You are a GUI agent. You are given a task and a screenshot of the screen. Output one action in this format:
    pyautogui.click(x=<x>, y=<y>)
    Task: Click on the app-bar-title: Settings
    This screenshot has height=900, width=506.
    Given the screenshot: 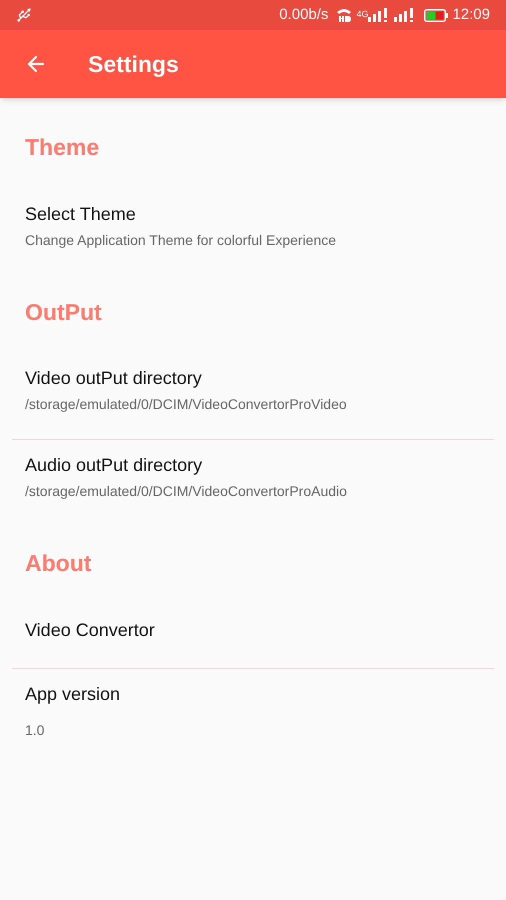 What is the action you would take?
    pyautogui.click(x=133, y=64)
    